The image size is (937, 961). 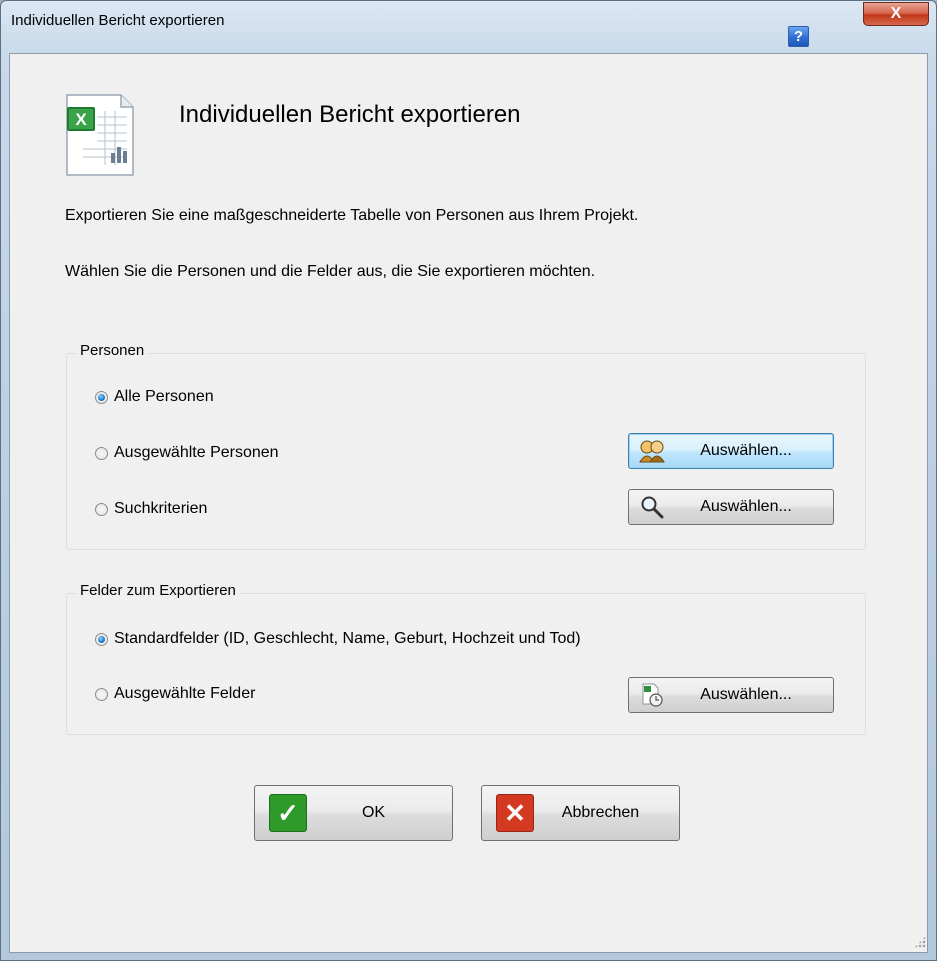 I want to click on persons-group-label: Personen, so click(x=112, y=350).